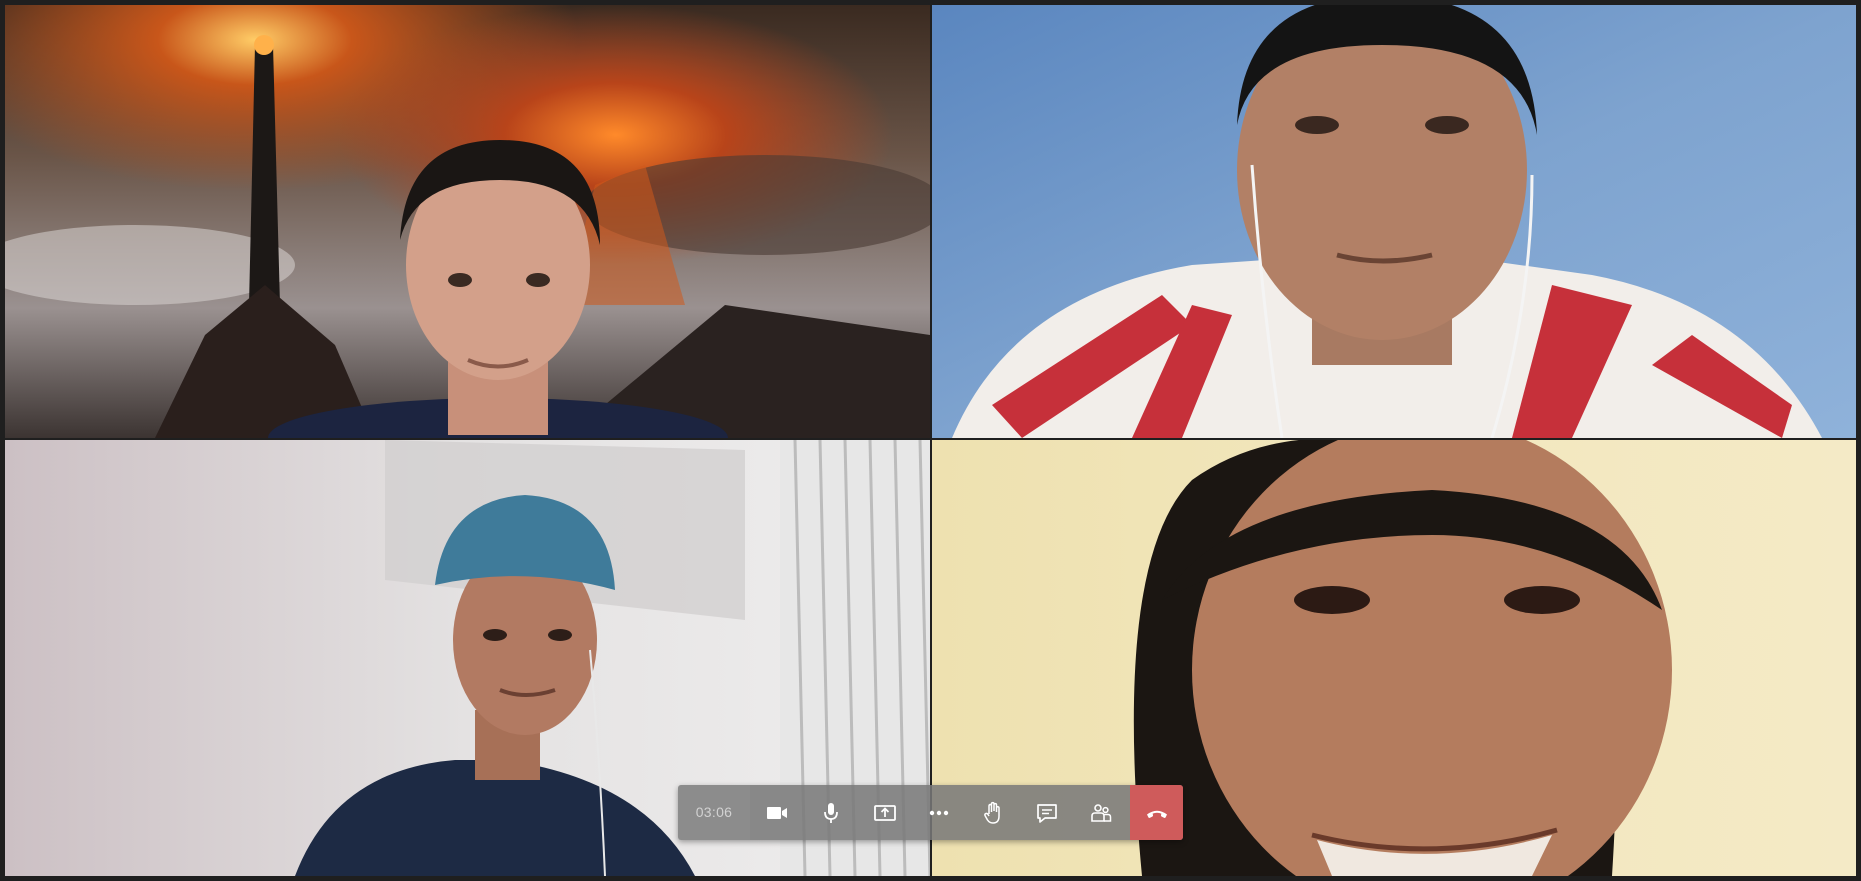 The width and height of the screenshot is (1861, 881). Describe the element at coordinates (714, 812) in the screenshot. I see `call-timer: 03:06` at that location.